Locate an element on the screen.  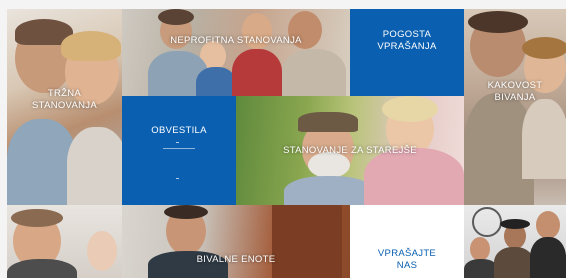
tile-starejse-label: STANOVANJE ZA STAREJŠE is located at coordinates (350, 151).